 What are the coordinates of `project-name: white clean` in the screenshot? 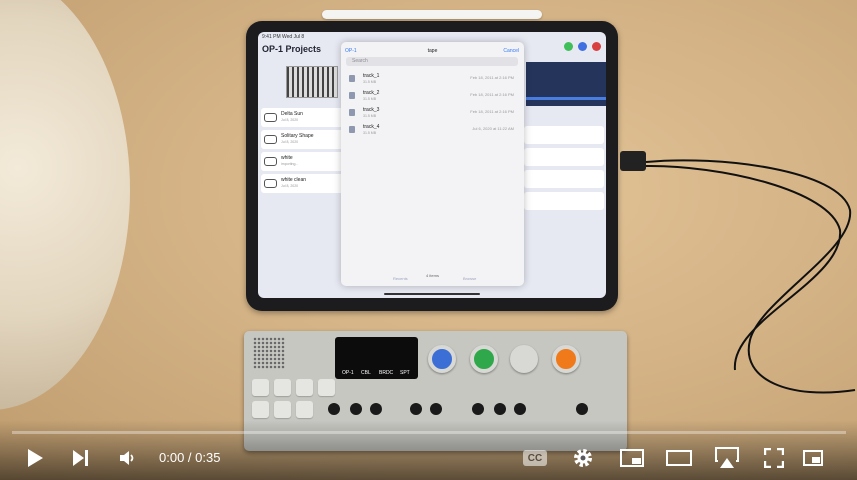 It's located at (294, 180).